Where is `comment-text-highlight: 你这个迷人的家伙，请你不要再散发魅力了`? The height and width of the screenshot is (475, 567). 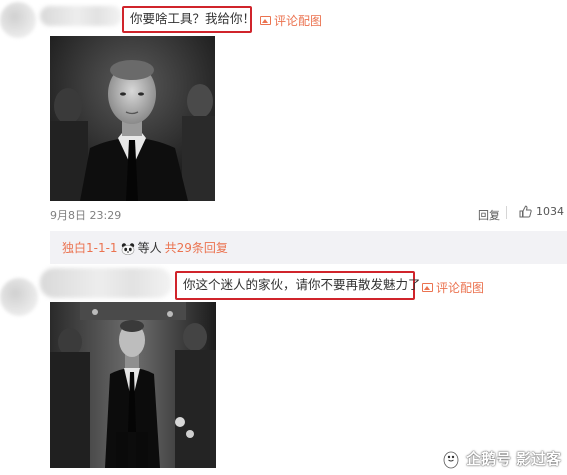 comment-text-highlight: 你这个迷人的家伙，请你不要再散发魅力了 is located at coordinates (298, 285).